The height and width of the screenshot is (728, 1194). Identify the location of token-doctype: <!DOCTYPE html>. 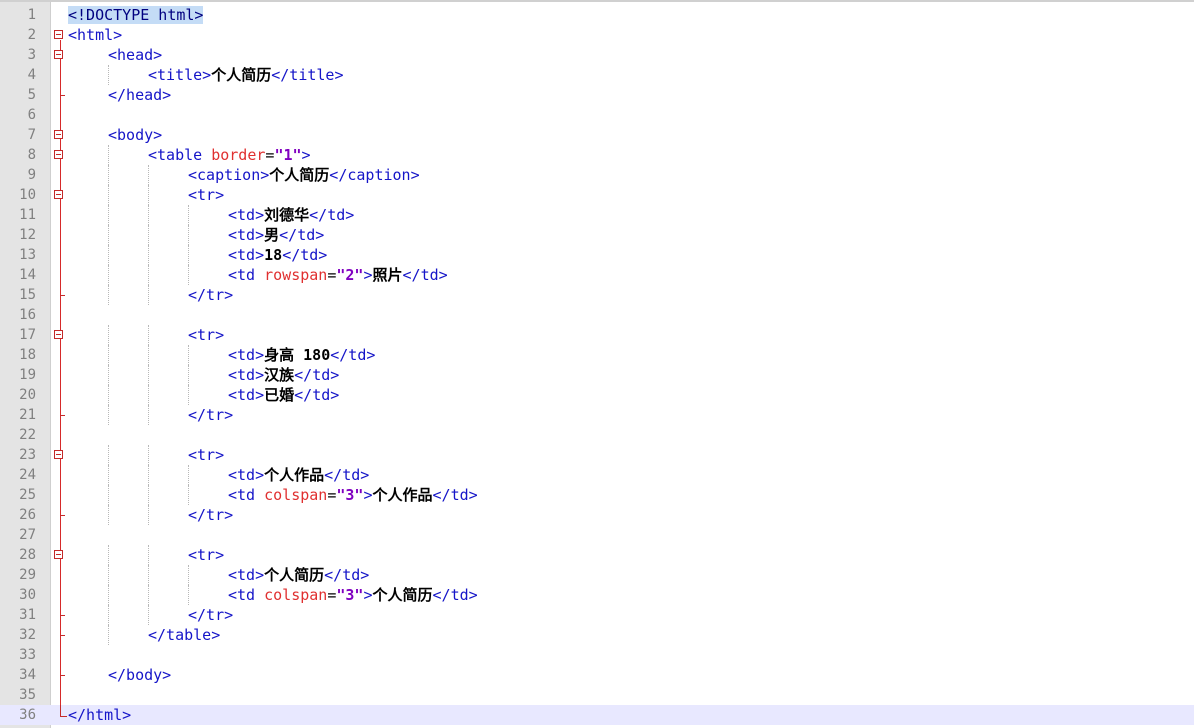
(136, 15).